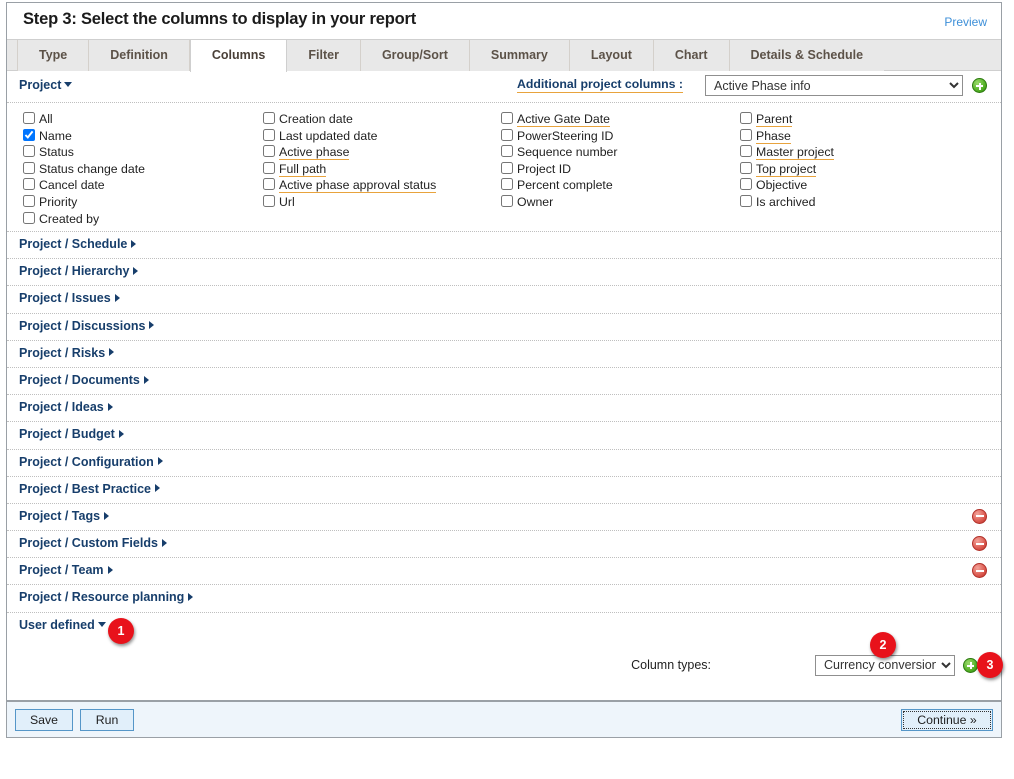 The width and height of the screenshot is (1014, 779). Describe the element at coordinates (504, 572) in the screenshot. I see `section-row: Project / Team` at that location.